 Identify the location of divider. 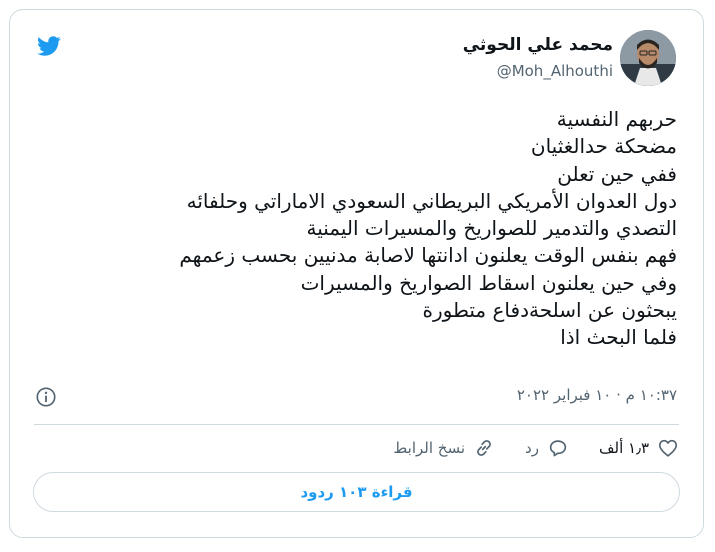
(356, 424).